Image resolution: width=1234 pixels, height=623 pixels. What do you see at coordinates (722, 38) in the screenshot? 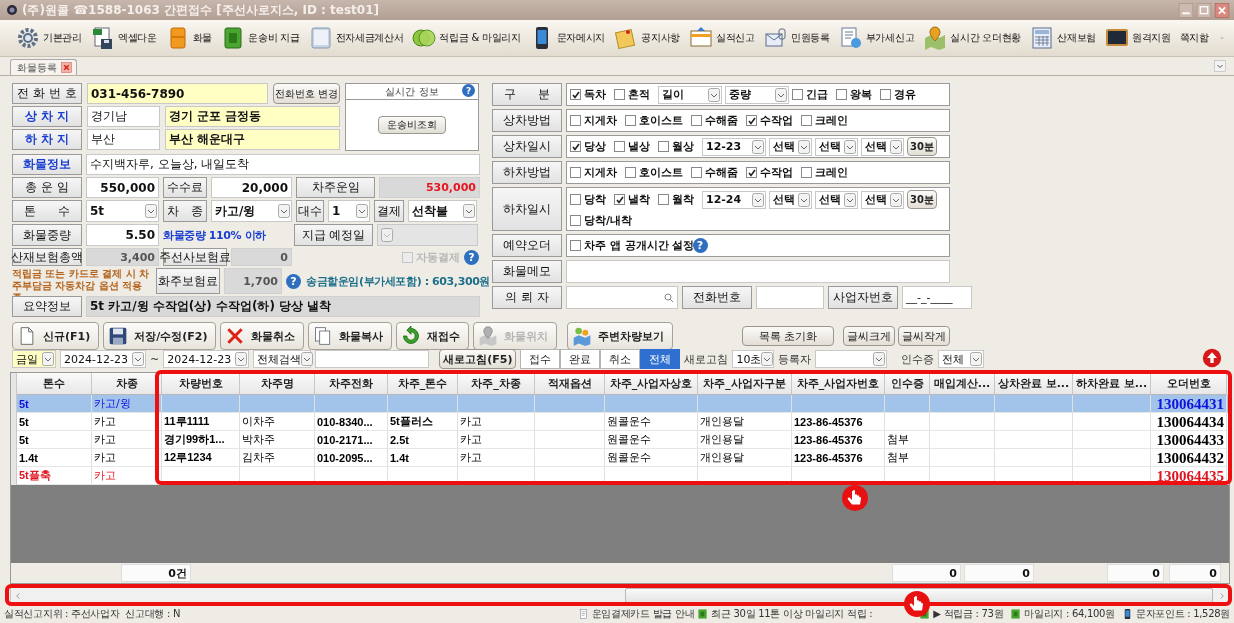
I see `toolbar-button: 실적신고` at bounding box center [722, 38].